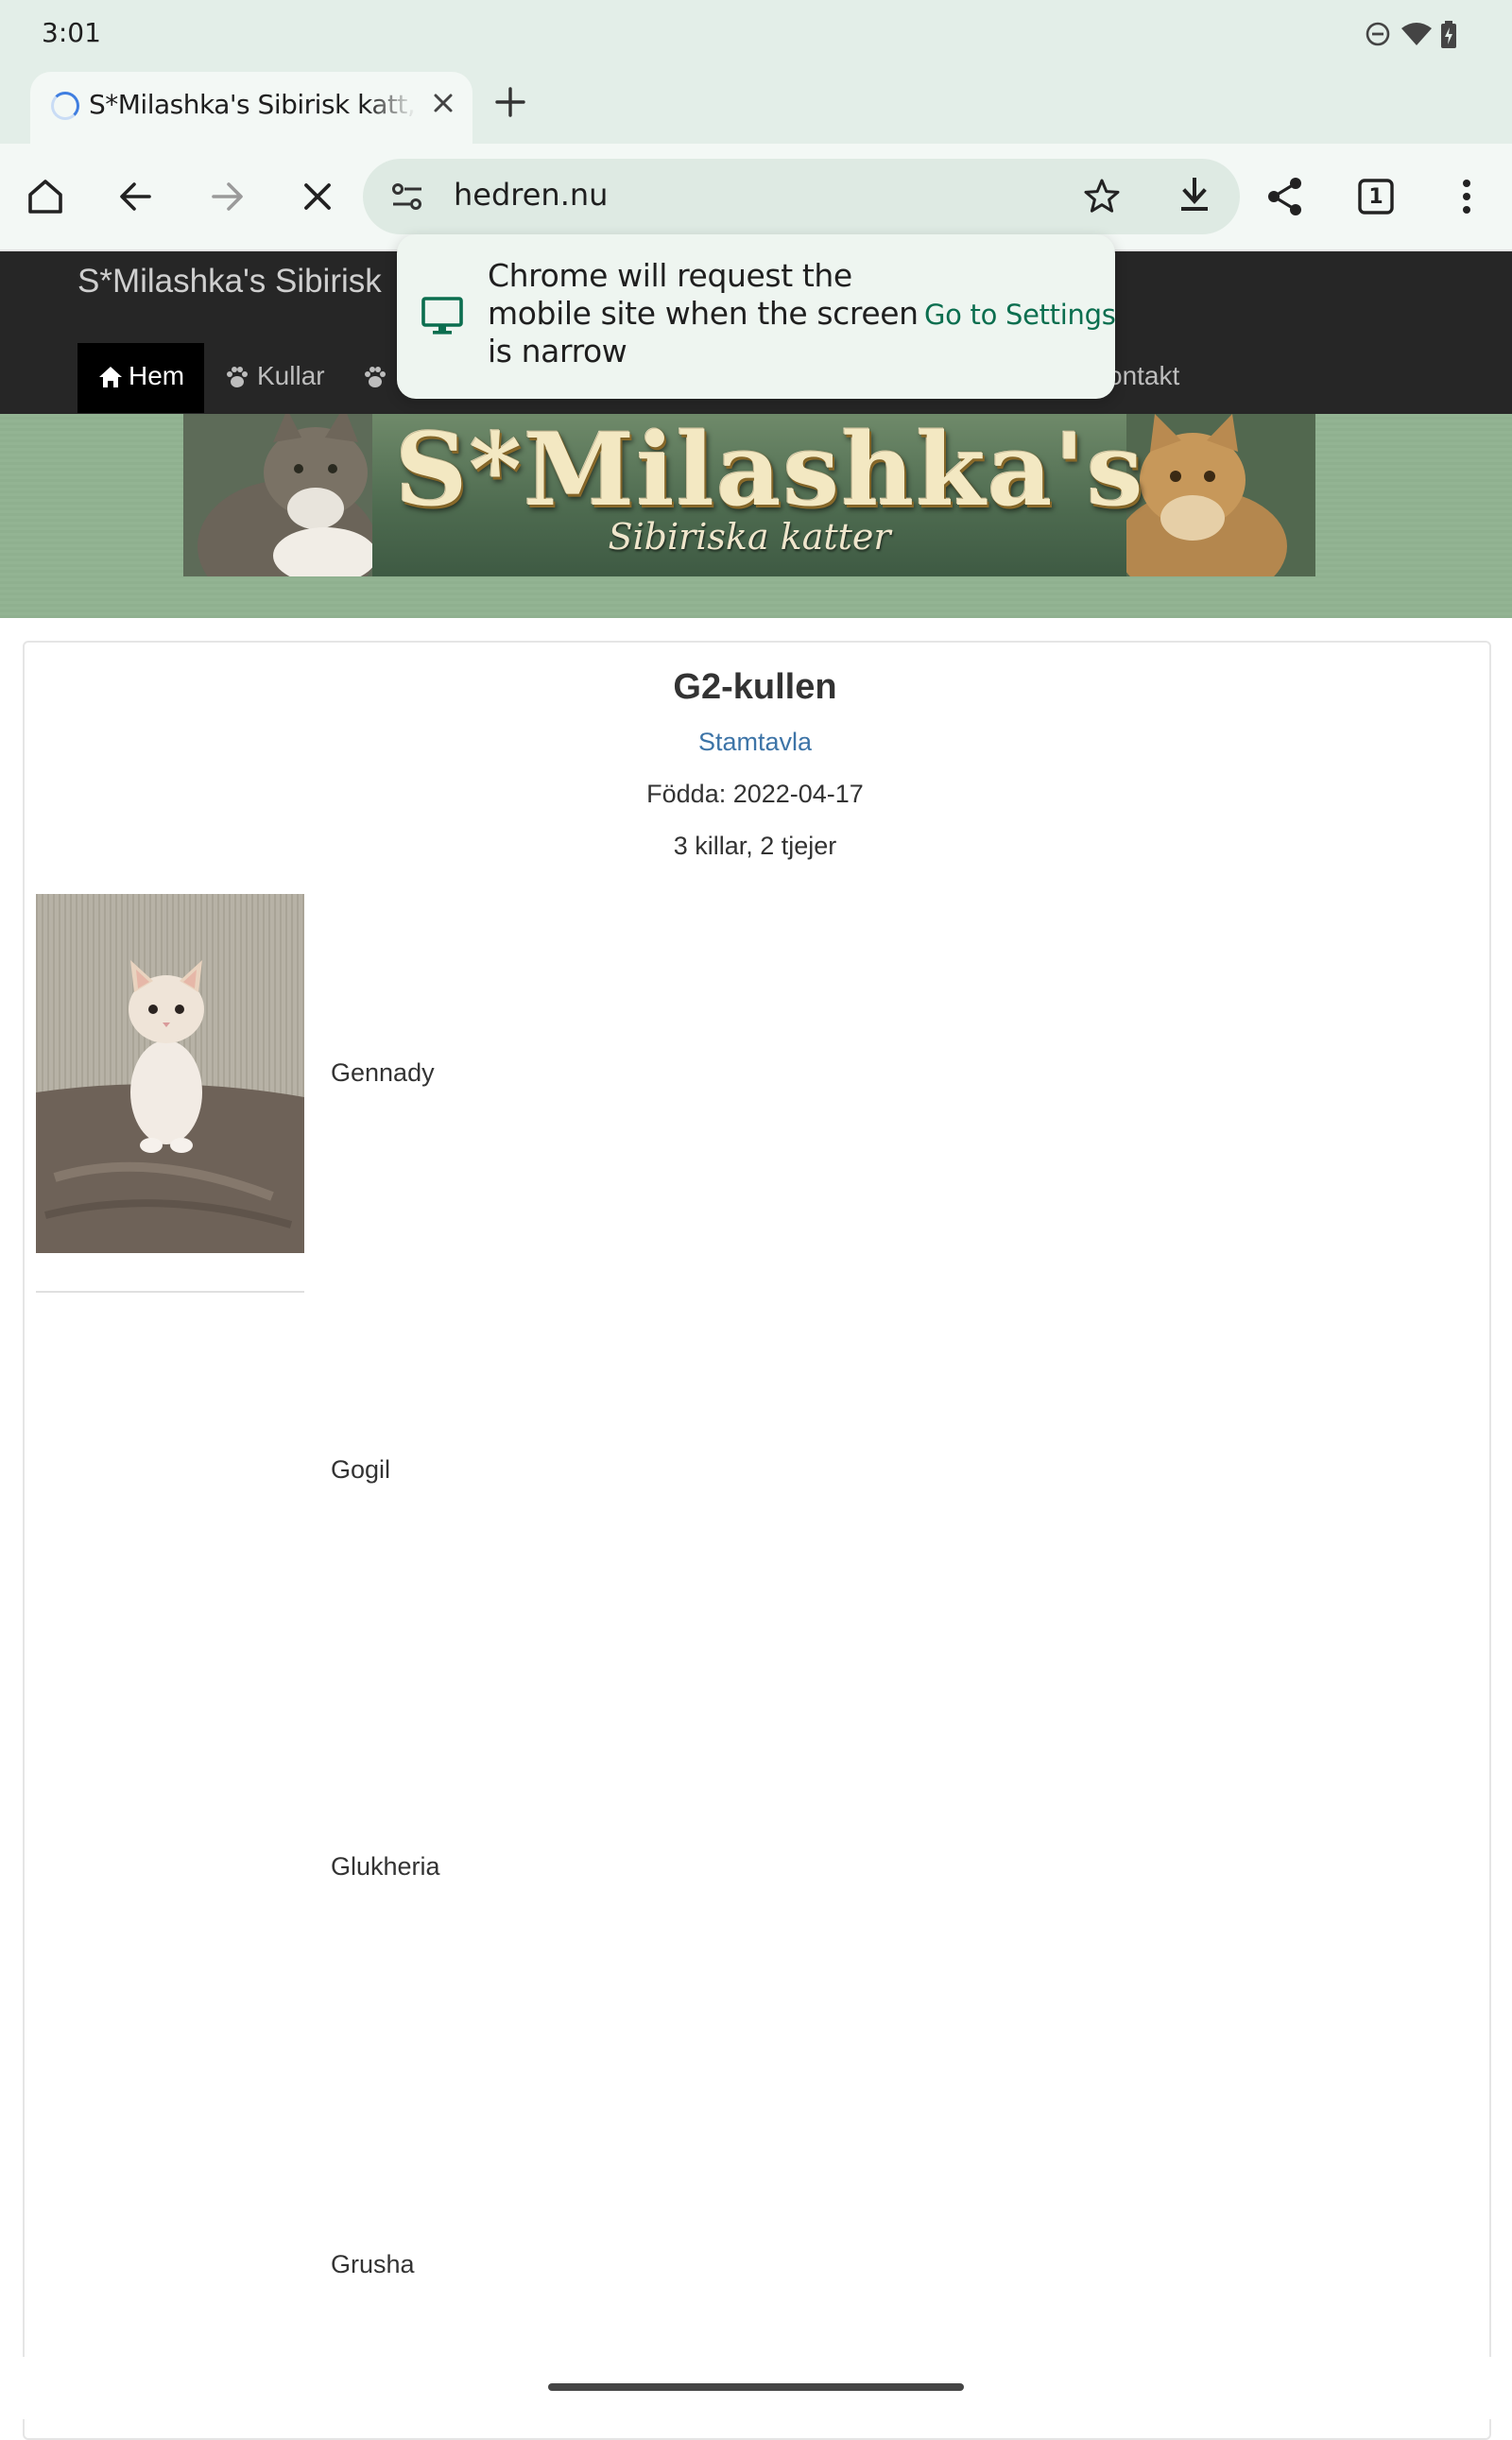 The width and height of the screenshot is (1512, 2440). Describe the element at coordinates (373, 2264) in the screenshot. I see `kitten-name-grusha: Grusha` at that location.